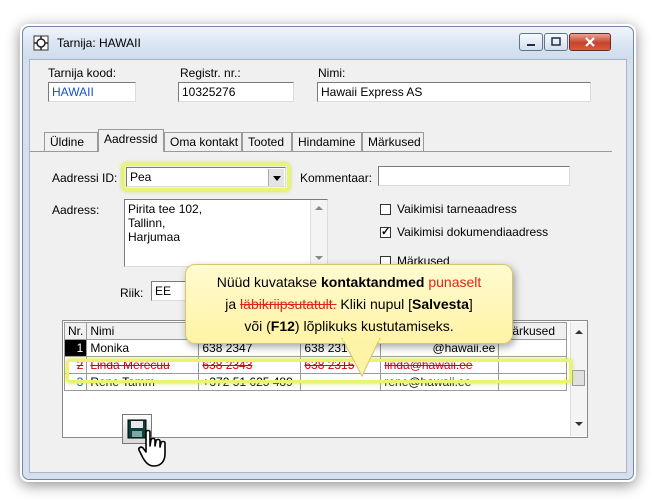  What do you see at coordinates (374, 304) in the screenshot?
I see `callout-text: Kliki nupul [` at bounding box center [374, 304].